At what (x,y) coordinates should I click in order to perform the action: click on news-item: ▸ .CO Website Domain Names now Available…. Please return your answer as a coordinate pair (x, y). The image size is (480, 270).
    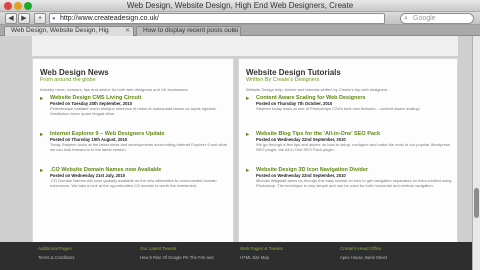
    Looking at the image, I should click on (135, 184).